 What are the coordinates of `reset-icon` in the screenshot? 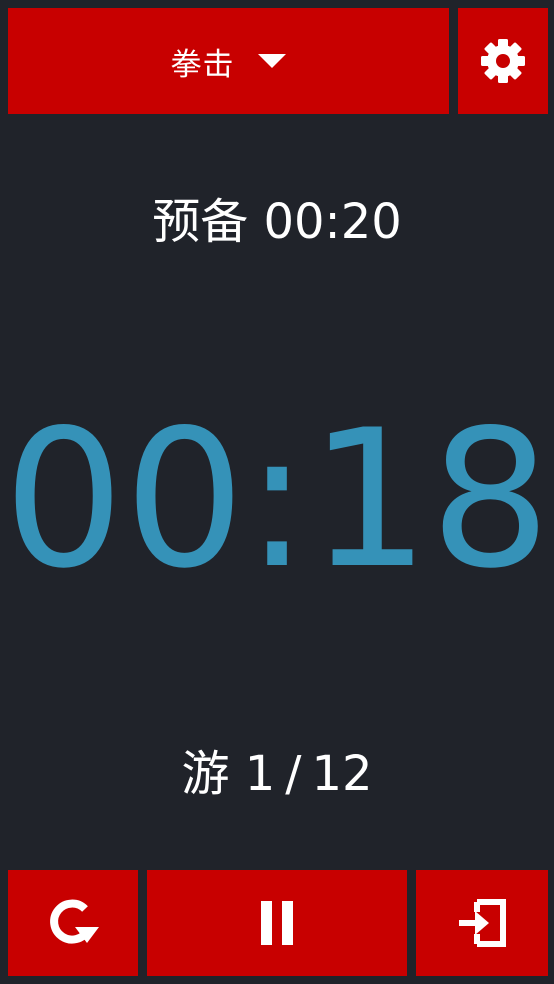 It's located at (73, 923).